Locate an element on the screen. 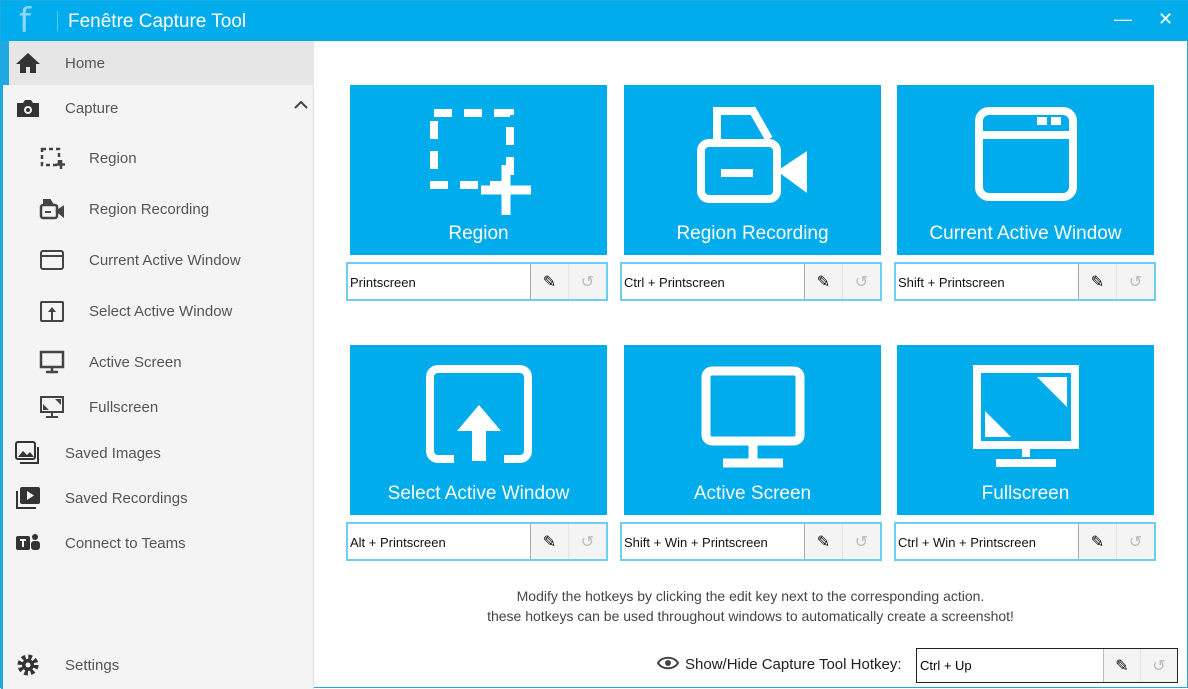 This screenshot has height=689, width=1188. sidebar-item-label: Current Active Window is located at coordinates (165, 260).